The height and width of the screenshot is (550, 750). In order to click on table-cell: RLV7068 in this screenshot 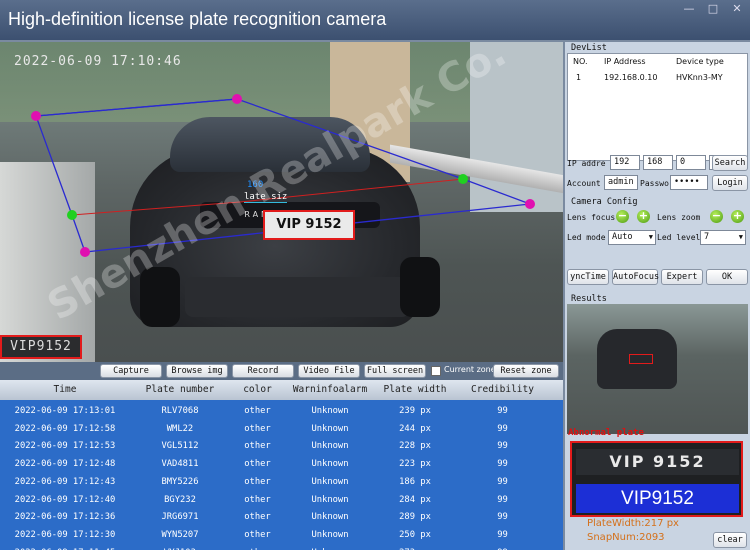, I will do `click(180, 411)`.